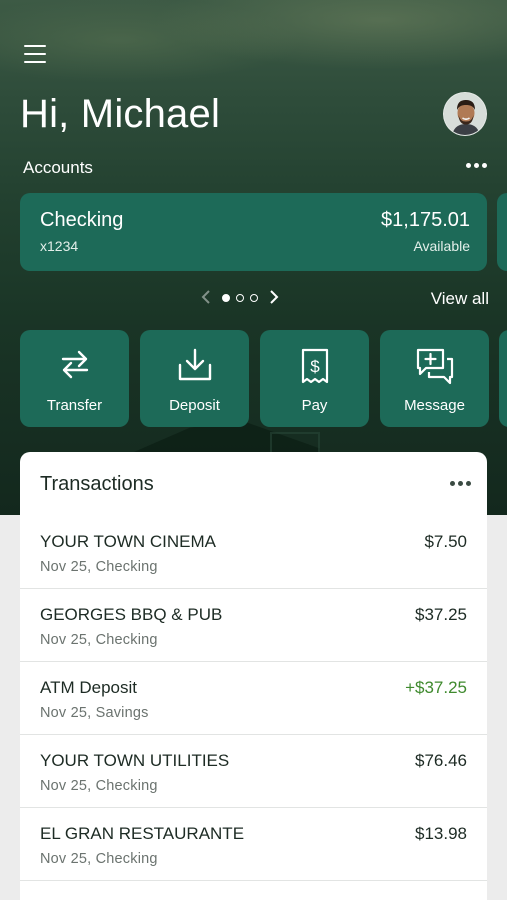  What do you see at coordinates (120, 114) in the screenshot?
I see `greeting-title: Hi, Michael` at bounding box center [120, 114].